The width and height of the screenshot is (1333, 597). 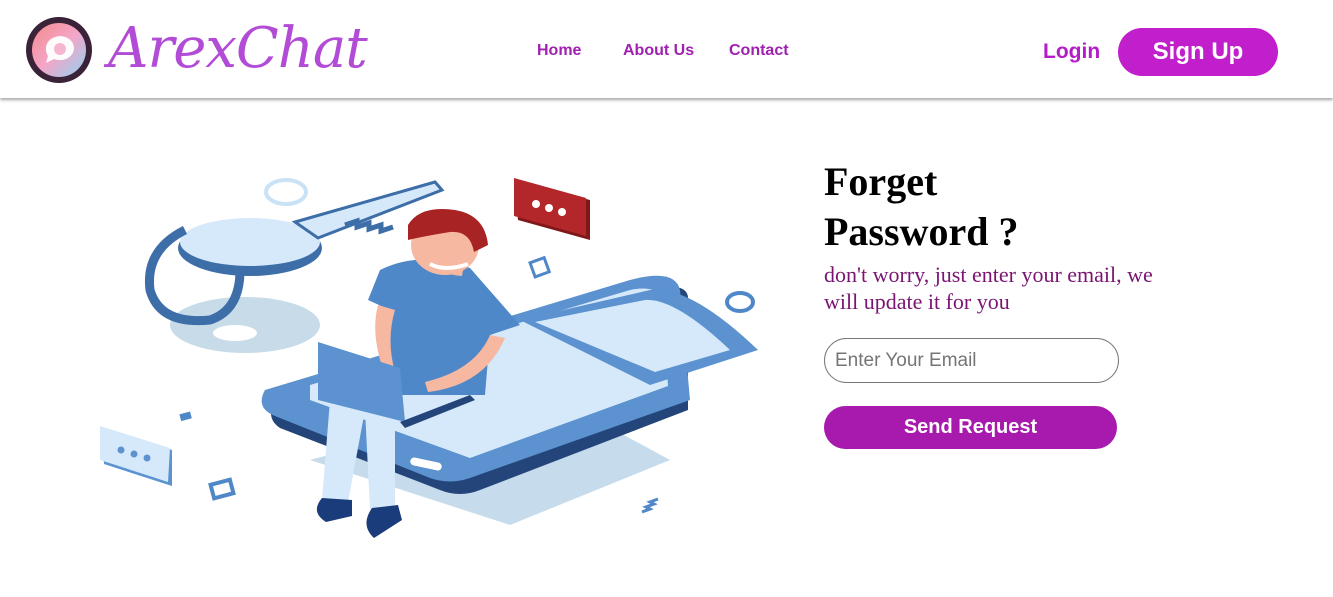 What do you see at coordinates (1034, 207) in the screenshot?
I see `page-title: Forget Password ?` at bounding box center [1034, 207].